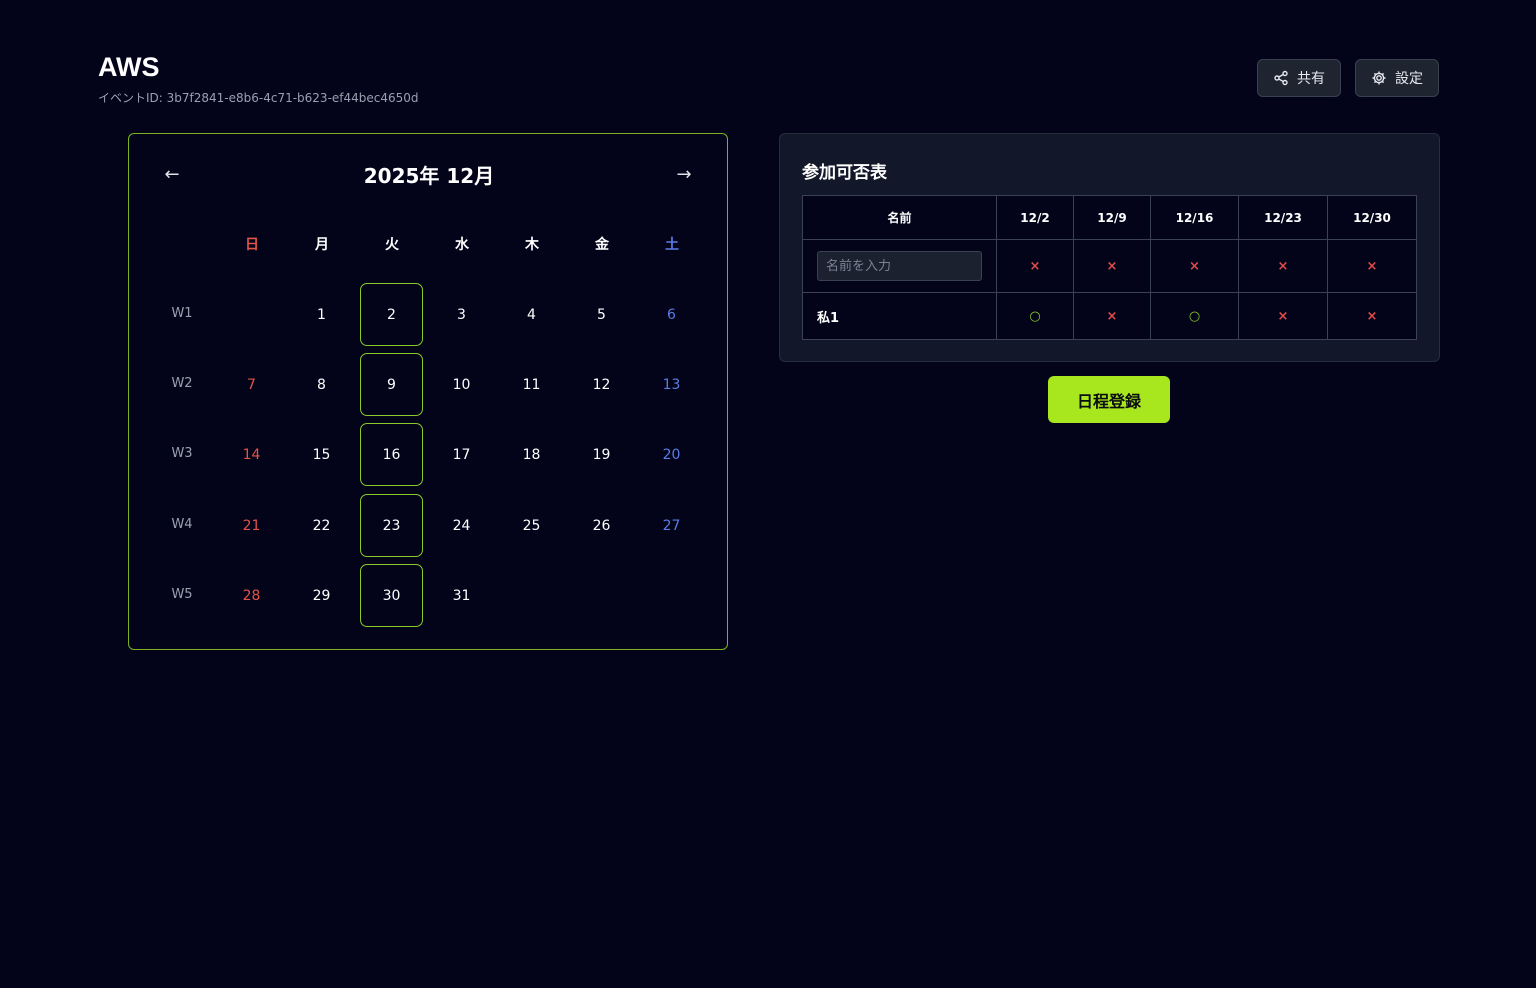  What do you see at coordinates (182, 383) in the screenshot?
I see `week-label: W2` at bounding box center [182, 383].